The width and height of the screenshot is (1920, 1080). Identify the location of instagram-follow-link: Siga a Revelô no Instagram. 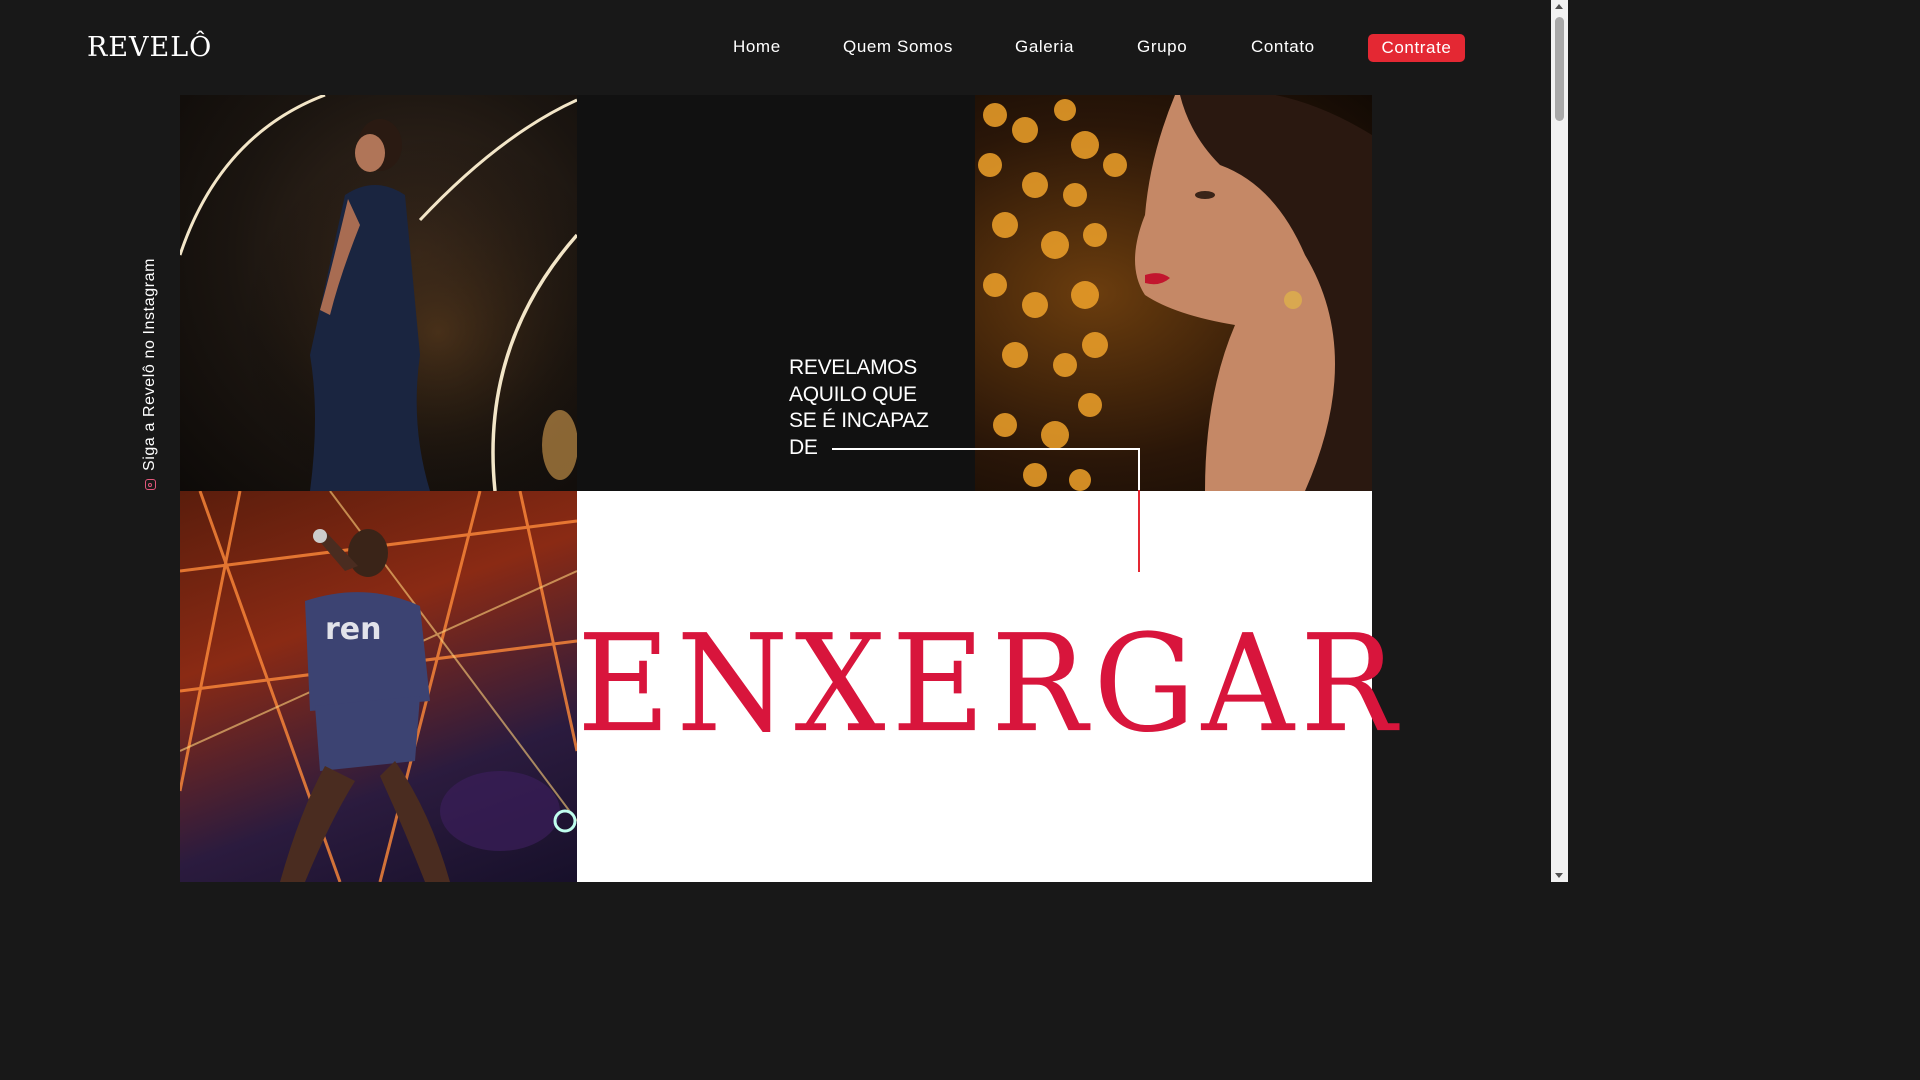
(150, 365).